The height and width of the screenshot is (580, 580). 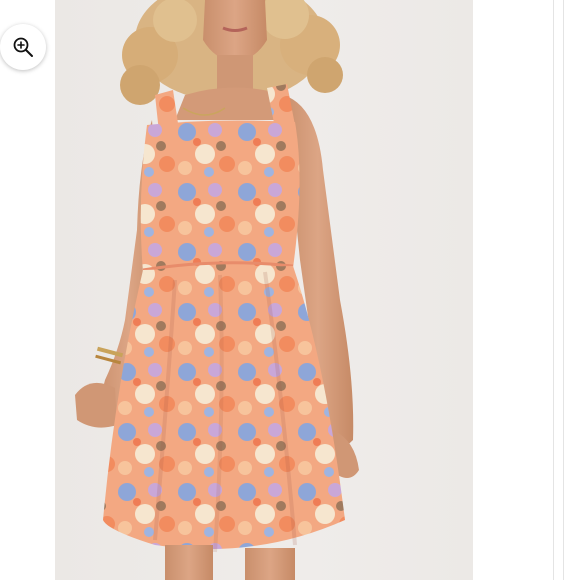 I want to click on legs, so click(x=230, y=562).